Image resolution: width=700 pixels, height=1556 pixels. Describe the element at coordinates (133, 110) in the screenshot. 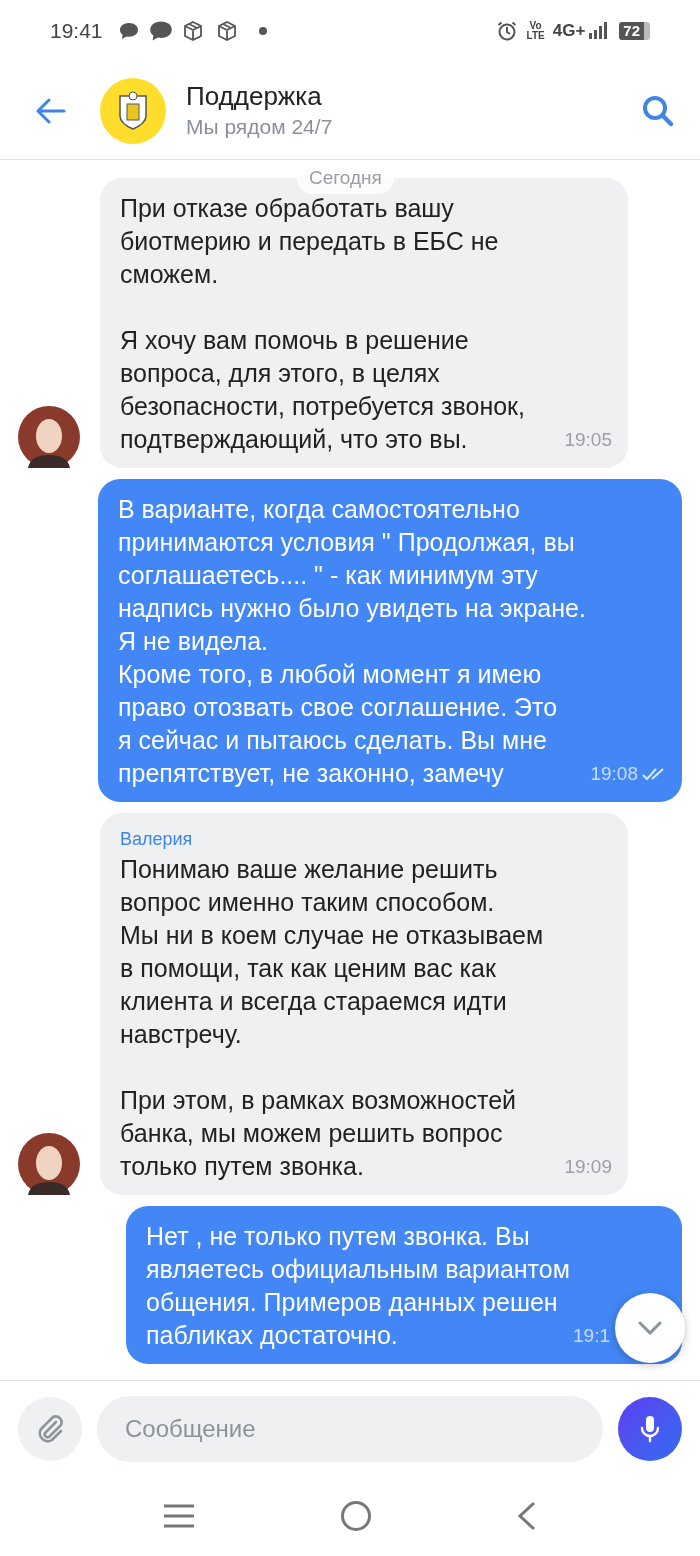

I see `bank-logo` at that location.